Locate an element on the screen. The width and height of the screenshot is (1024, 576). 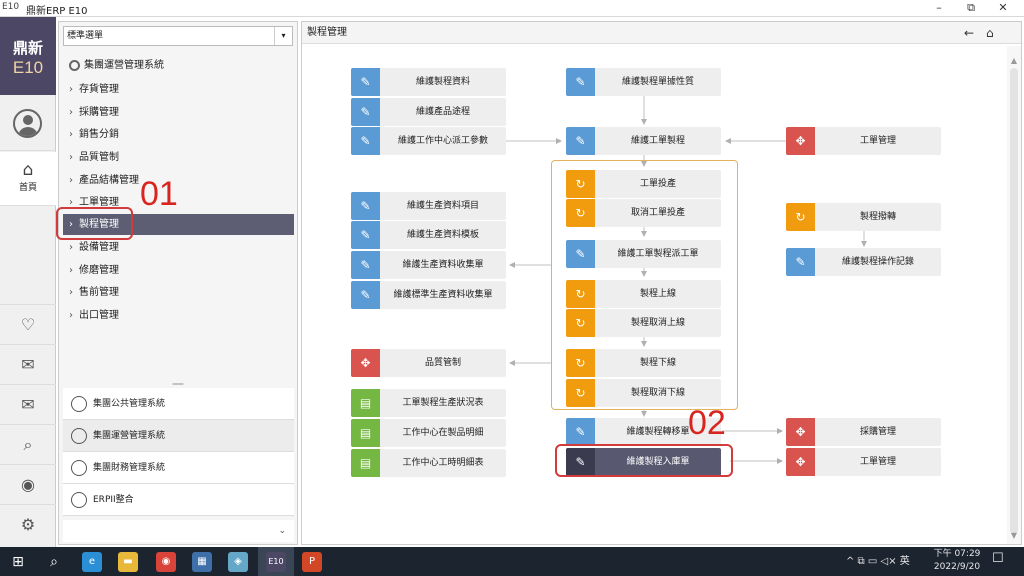
menu-item: › 存貨管理 is located at coordinates (178, 89).